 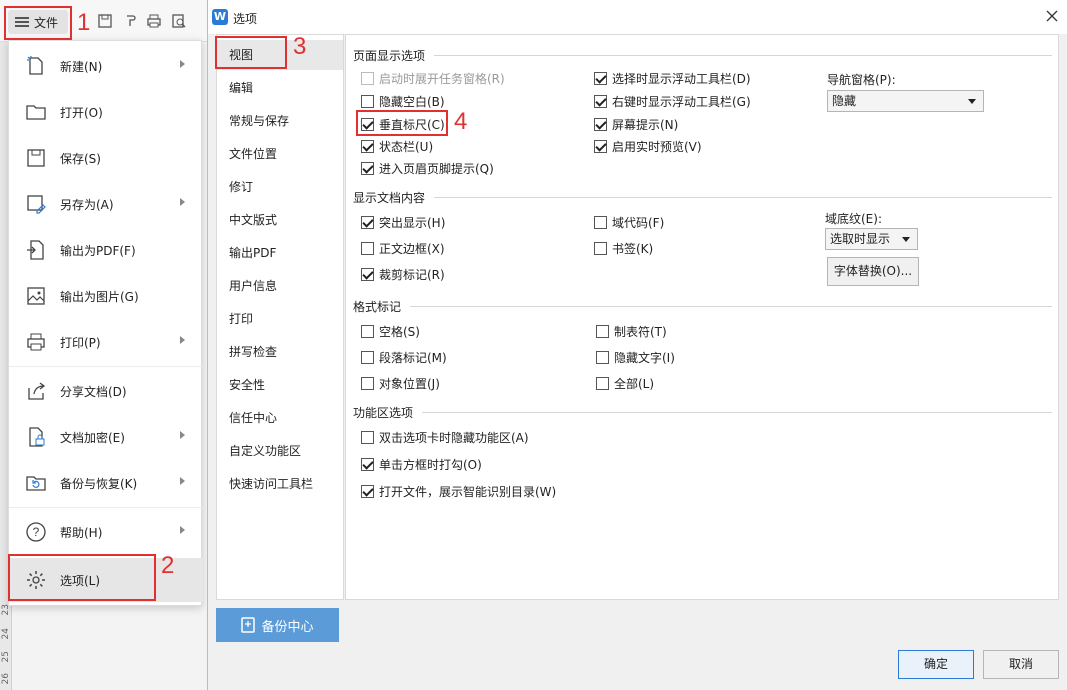 What do you see at coordinates (106, 66) in the screenshot?
I see `menu-item-new: 新建(N)` at bounding box center [106, 66].